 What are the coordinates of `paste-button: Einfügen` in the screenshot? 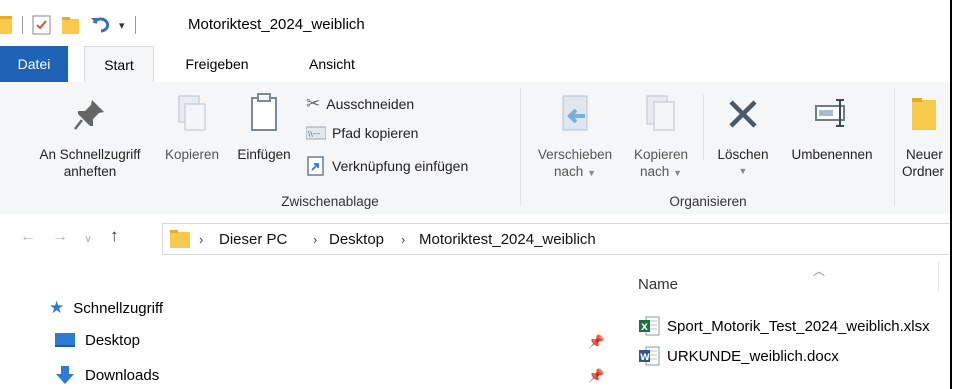 It's located at (264, 127).